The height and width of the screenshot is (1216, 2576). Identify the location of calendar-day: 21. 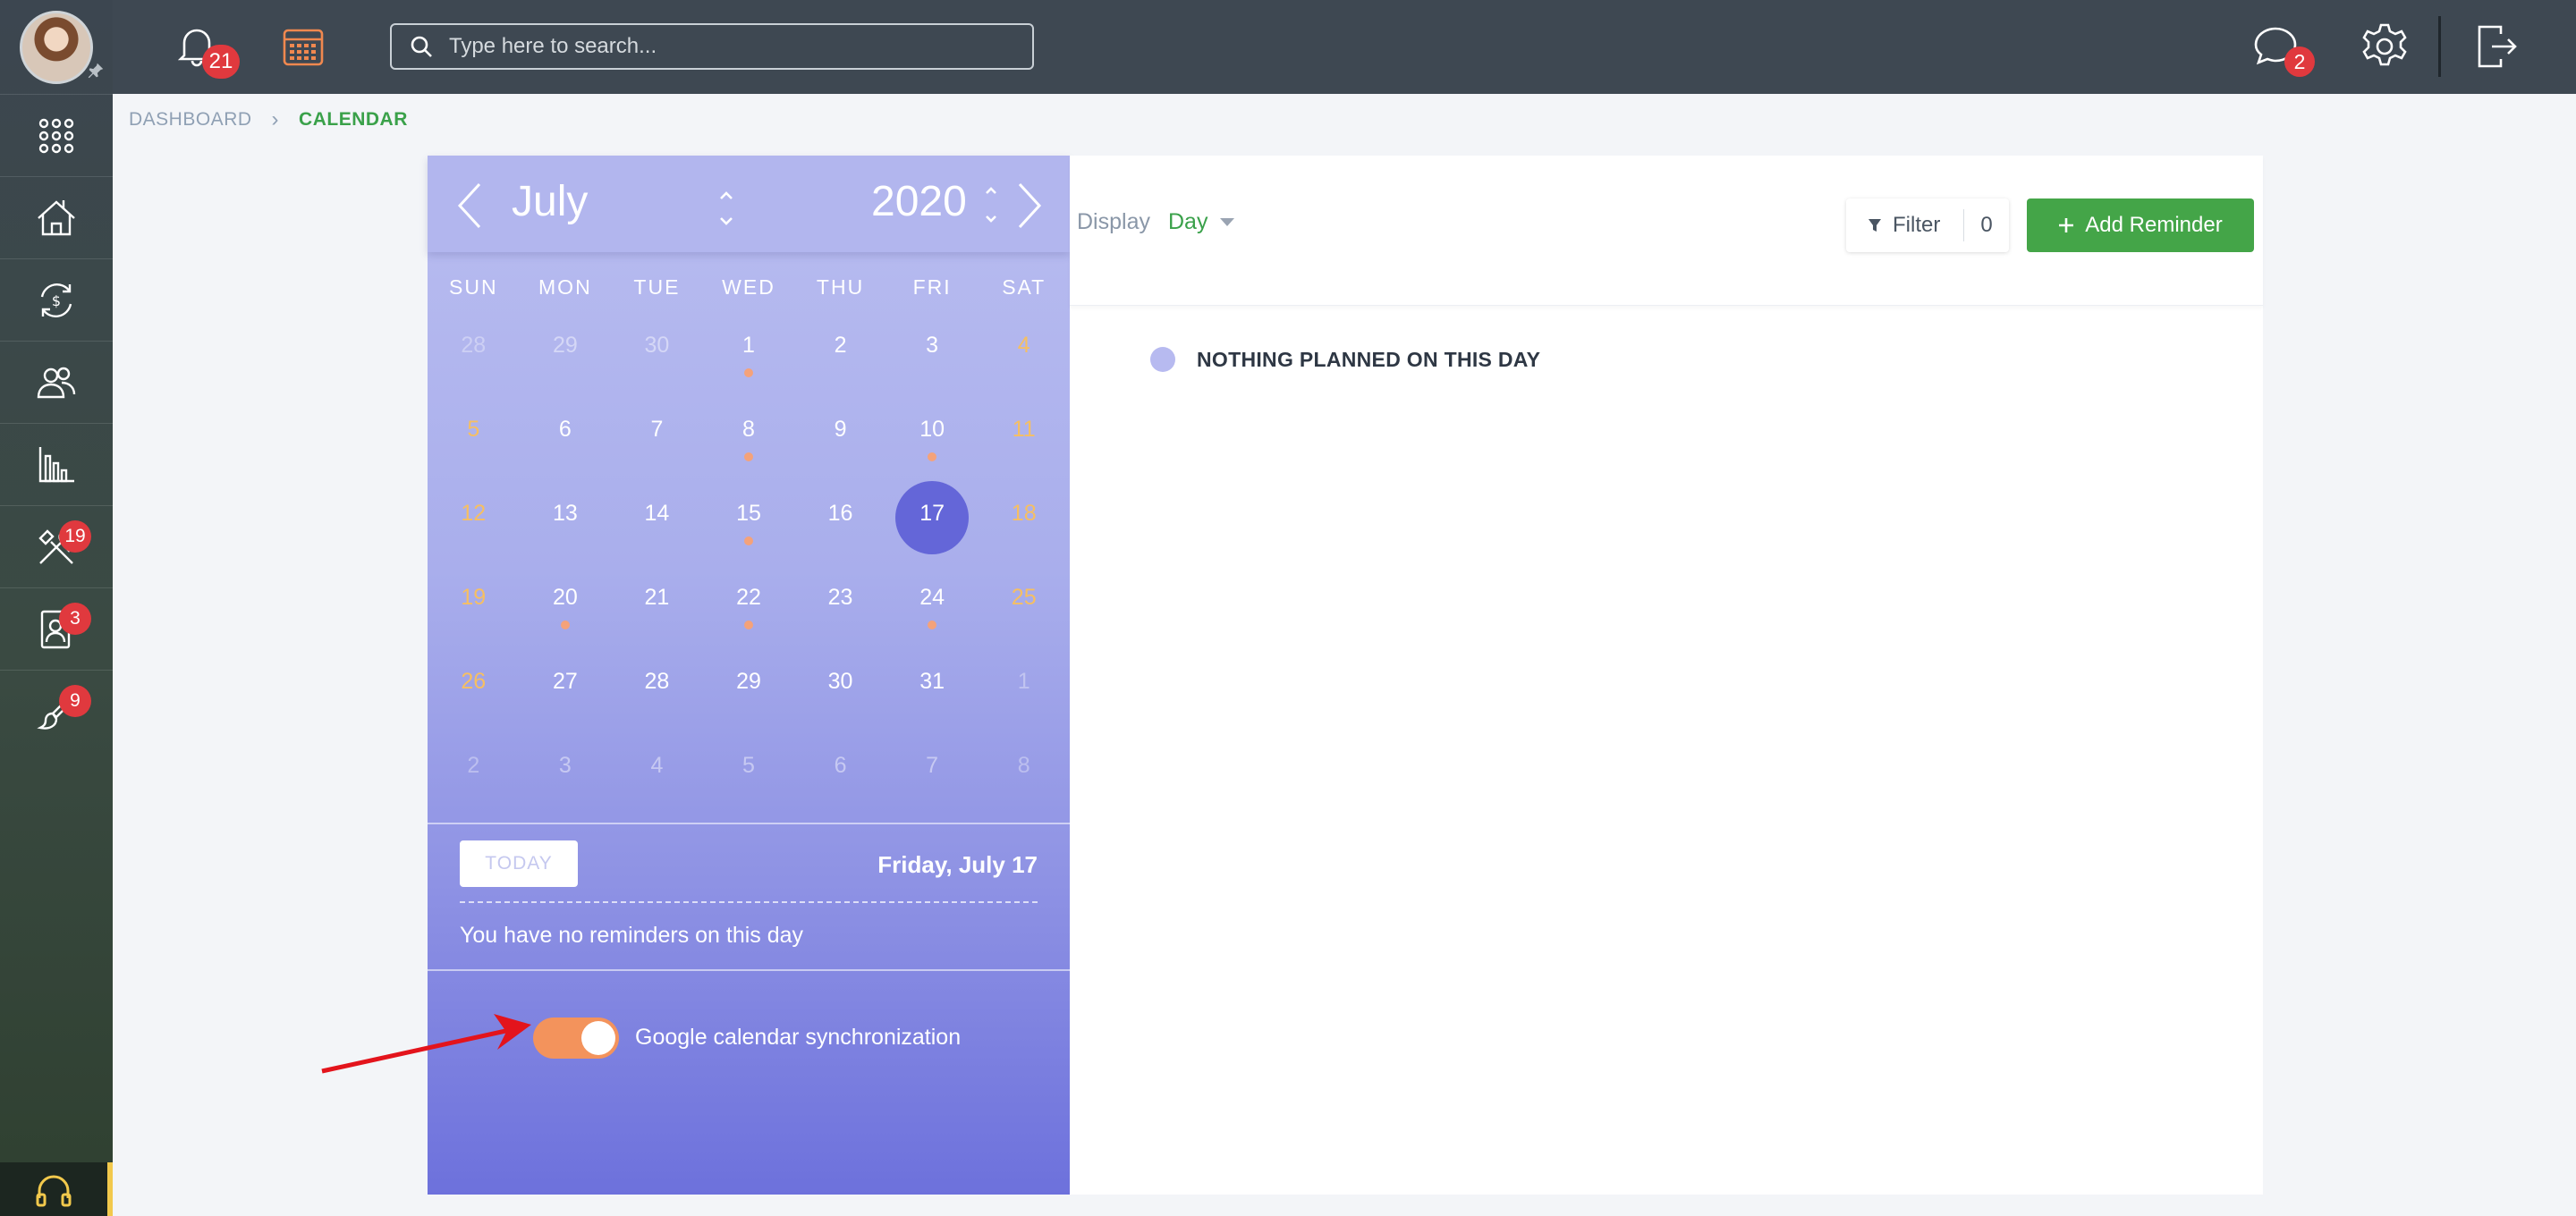
(657, 604).